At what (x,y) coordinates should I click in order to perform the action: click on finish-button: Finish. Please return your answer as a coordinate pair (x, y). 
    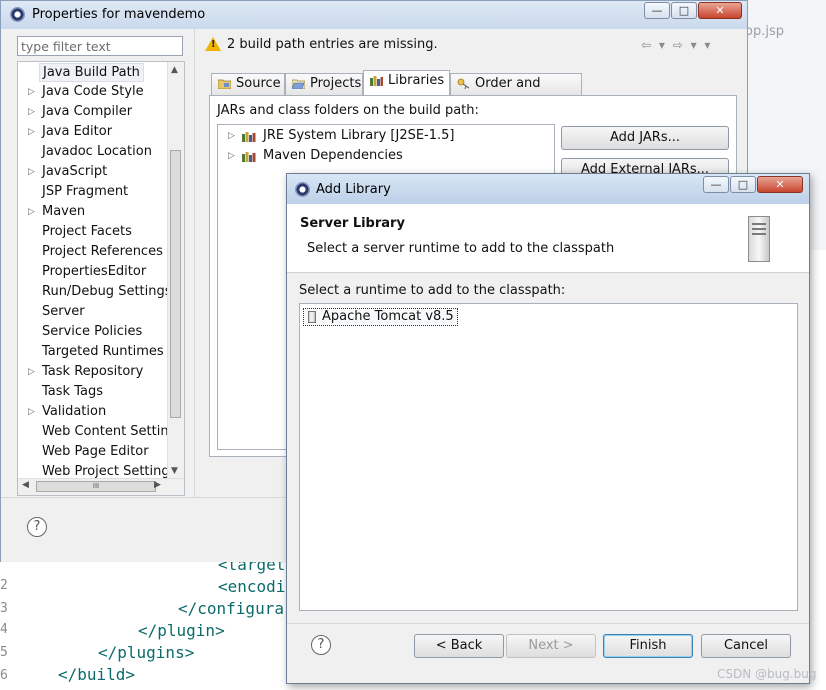
    Looking at the image, I should click on (648, 646).